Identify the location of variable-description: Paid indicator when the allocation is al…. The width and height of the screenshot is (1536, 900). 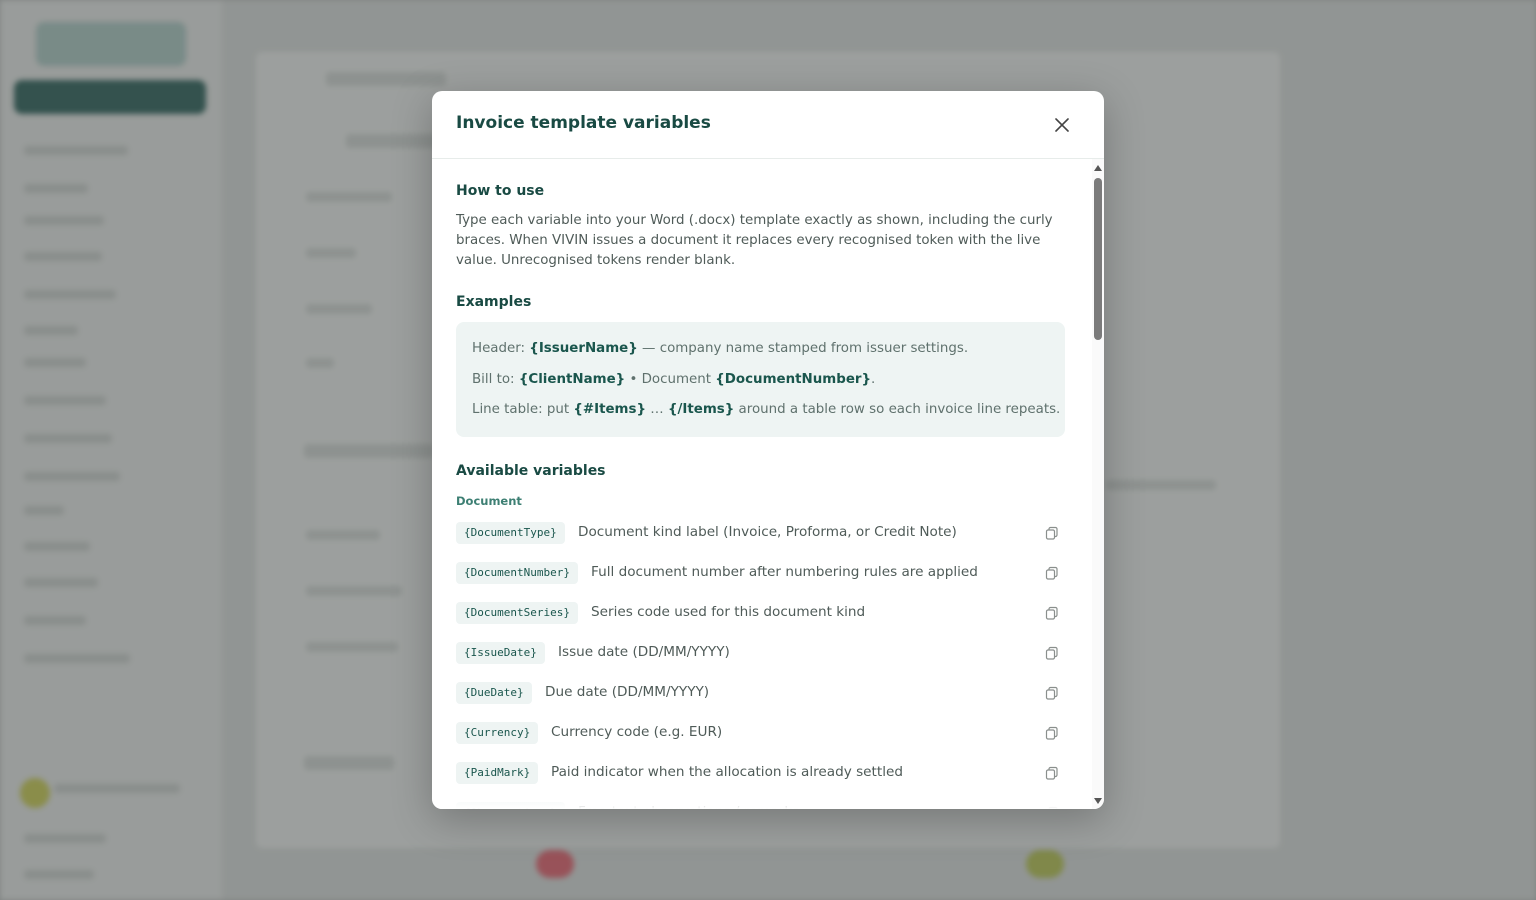
(727, 772).